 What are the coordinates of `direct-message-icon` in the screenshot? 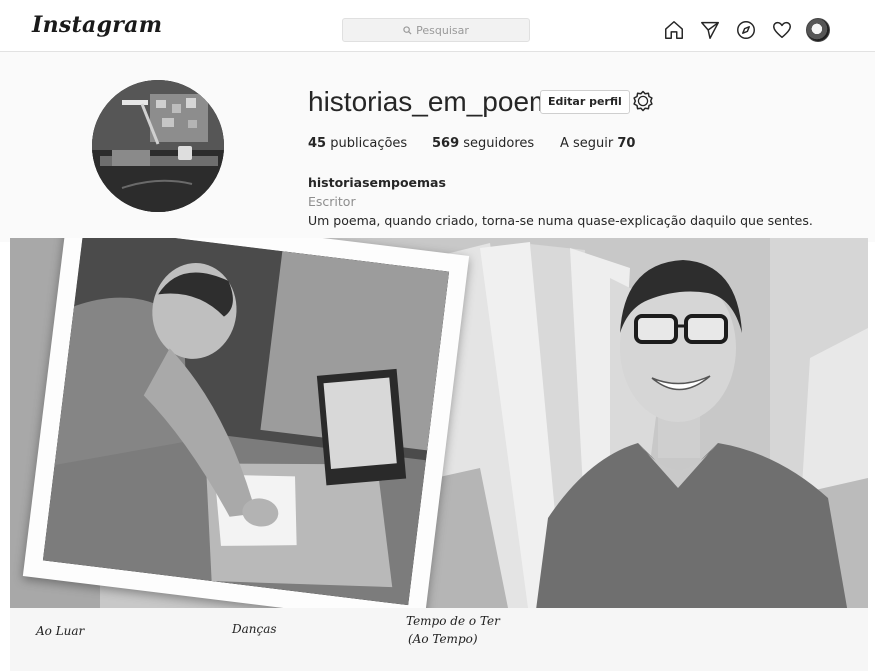 It's located at (710, 30).